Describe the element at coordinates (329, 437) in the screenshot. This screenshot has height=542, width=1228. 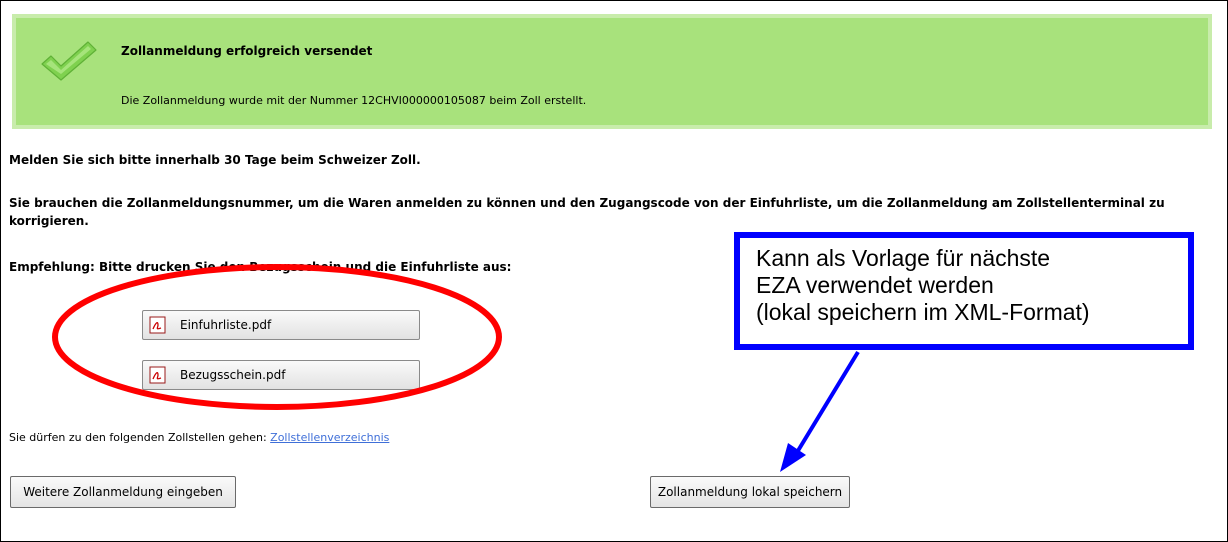
I see `offices-link: Zollstellenverzeichnis` at that location.